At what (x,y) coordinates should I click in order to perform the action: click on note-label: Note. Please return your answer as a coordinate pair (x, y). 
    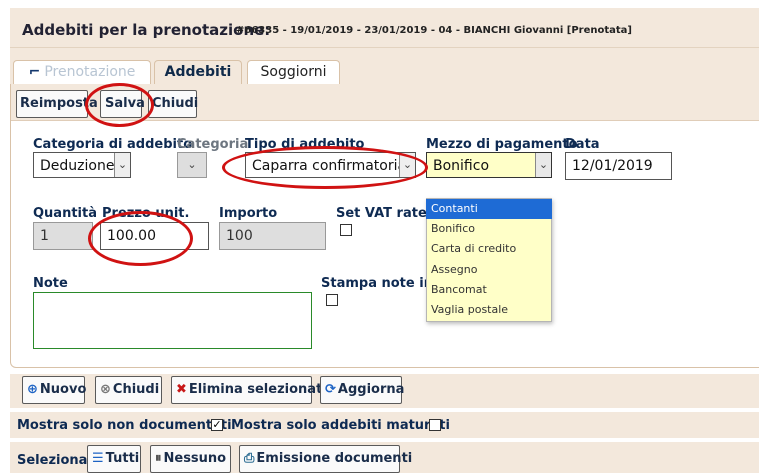
    Looking at the image, I should click on (50, 283).